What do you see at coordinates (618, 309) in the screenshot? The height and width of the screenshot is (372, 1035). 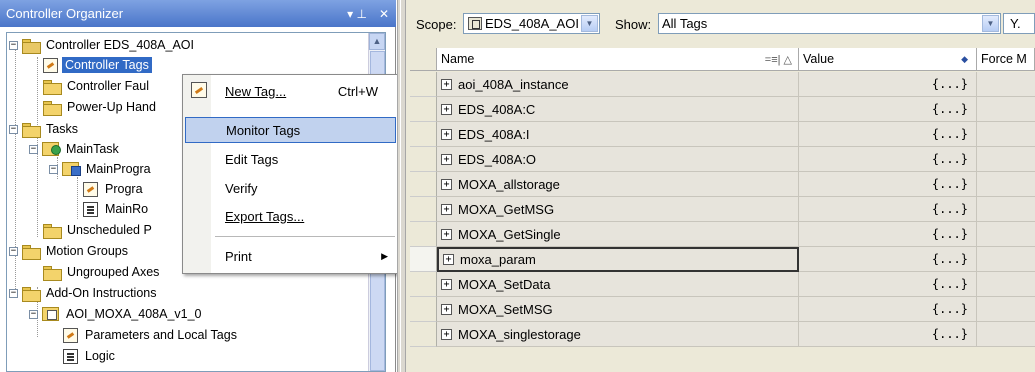 I see `tag-name-cell: + MOXA_SetMSG` at bounding box center [618, 309].